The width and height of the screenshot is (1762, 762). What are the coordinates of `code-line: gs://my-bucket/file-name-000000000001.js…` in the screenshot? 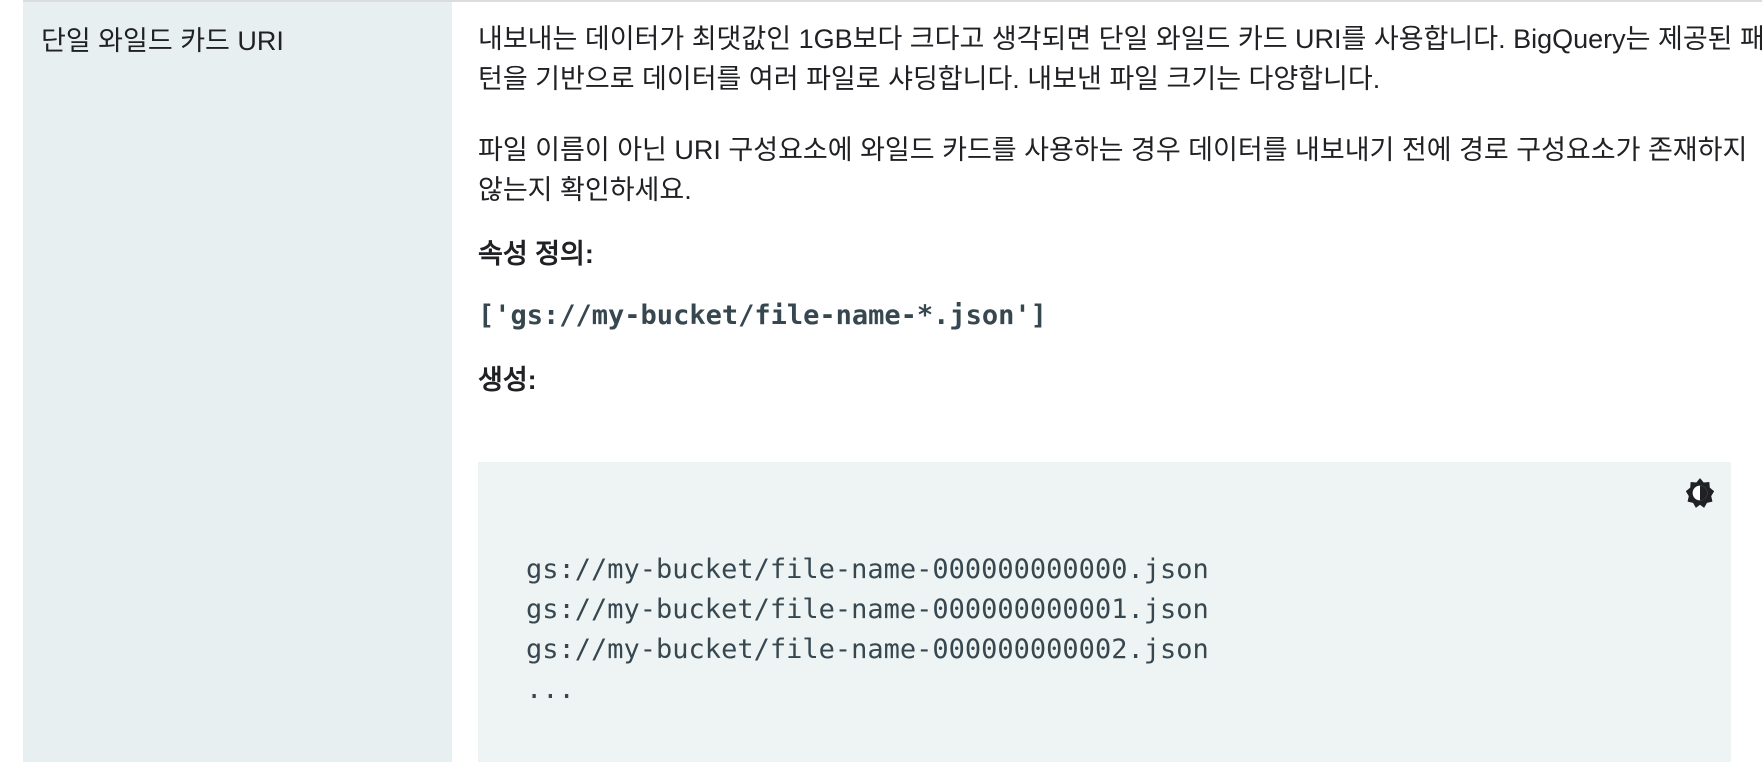 It's located at (867, 609).